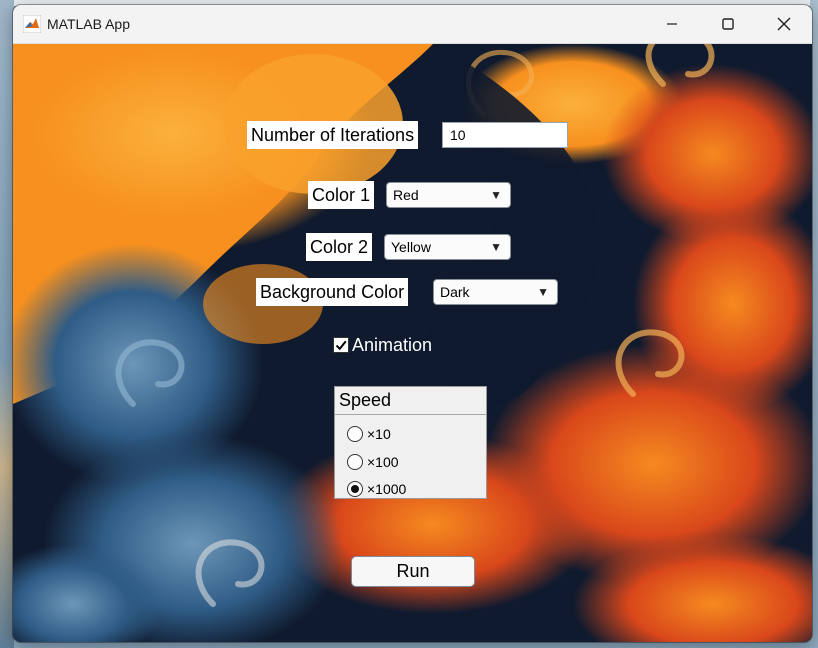 The width and height of the screenshot is (818, 648). I want to click on maximize-button, so click(728, 24).